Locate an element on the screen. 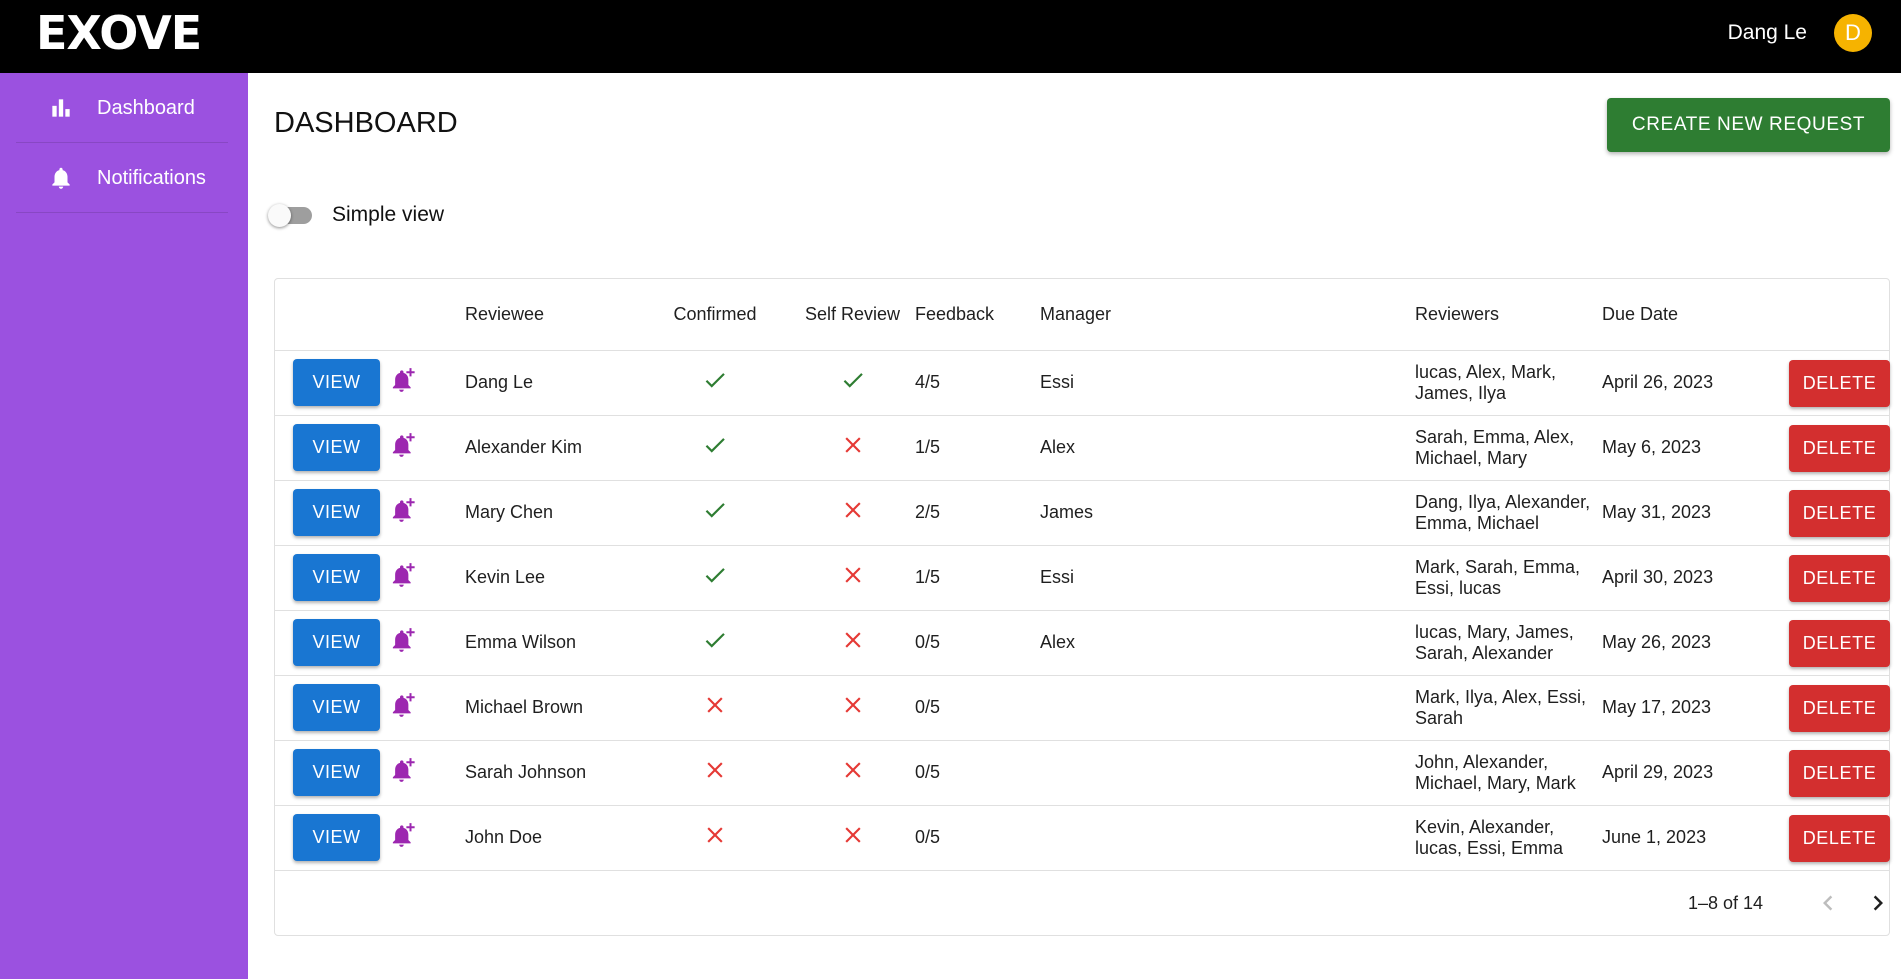 Image resolution: width=1901 pixels, height=979 pixels. cell-due-date: April 29, 2023 DELETE is located at coordinates (1746, 773).